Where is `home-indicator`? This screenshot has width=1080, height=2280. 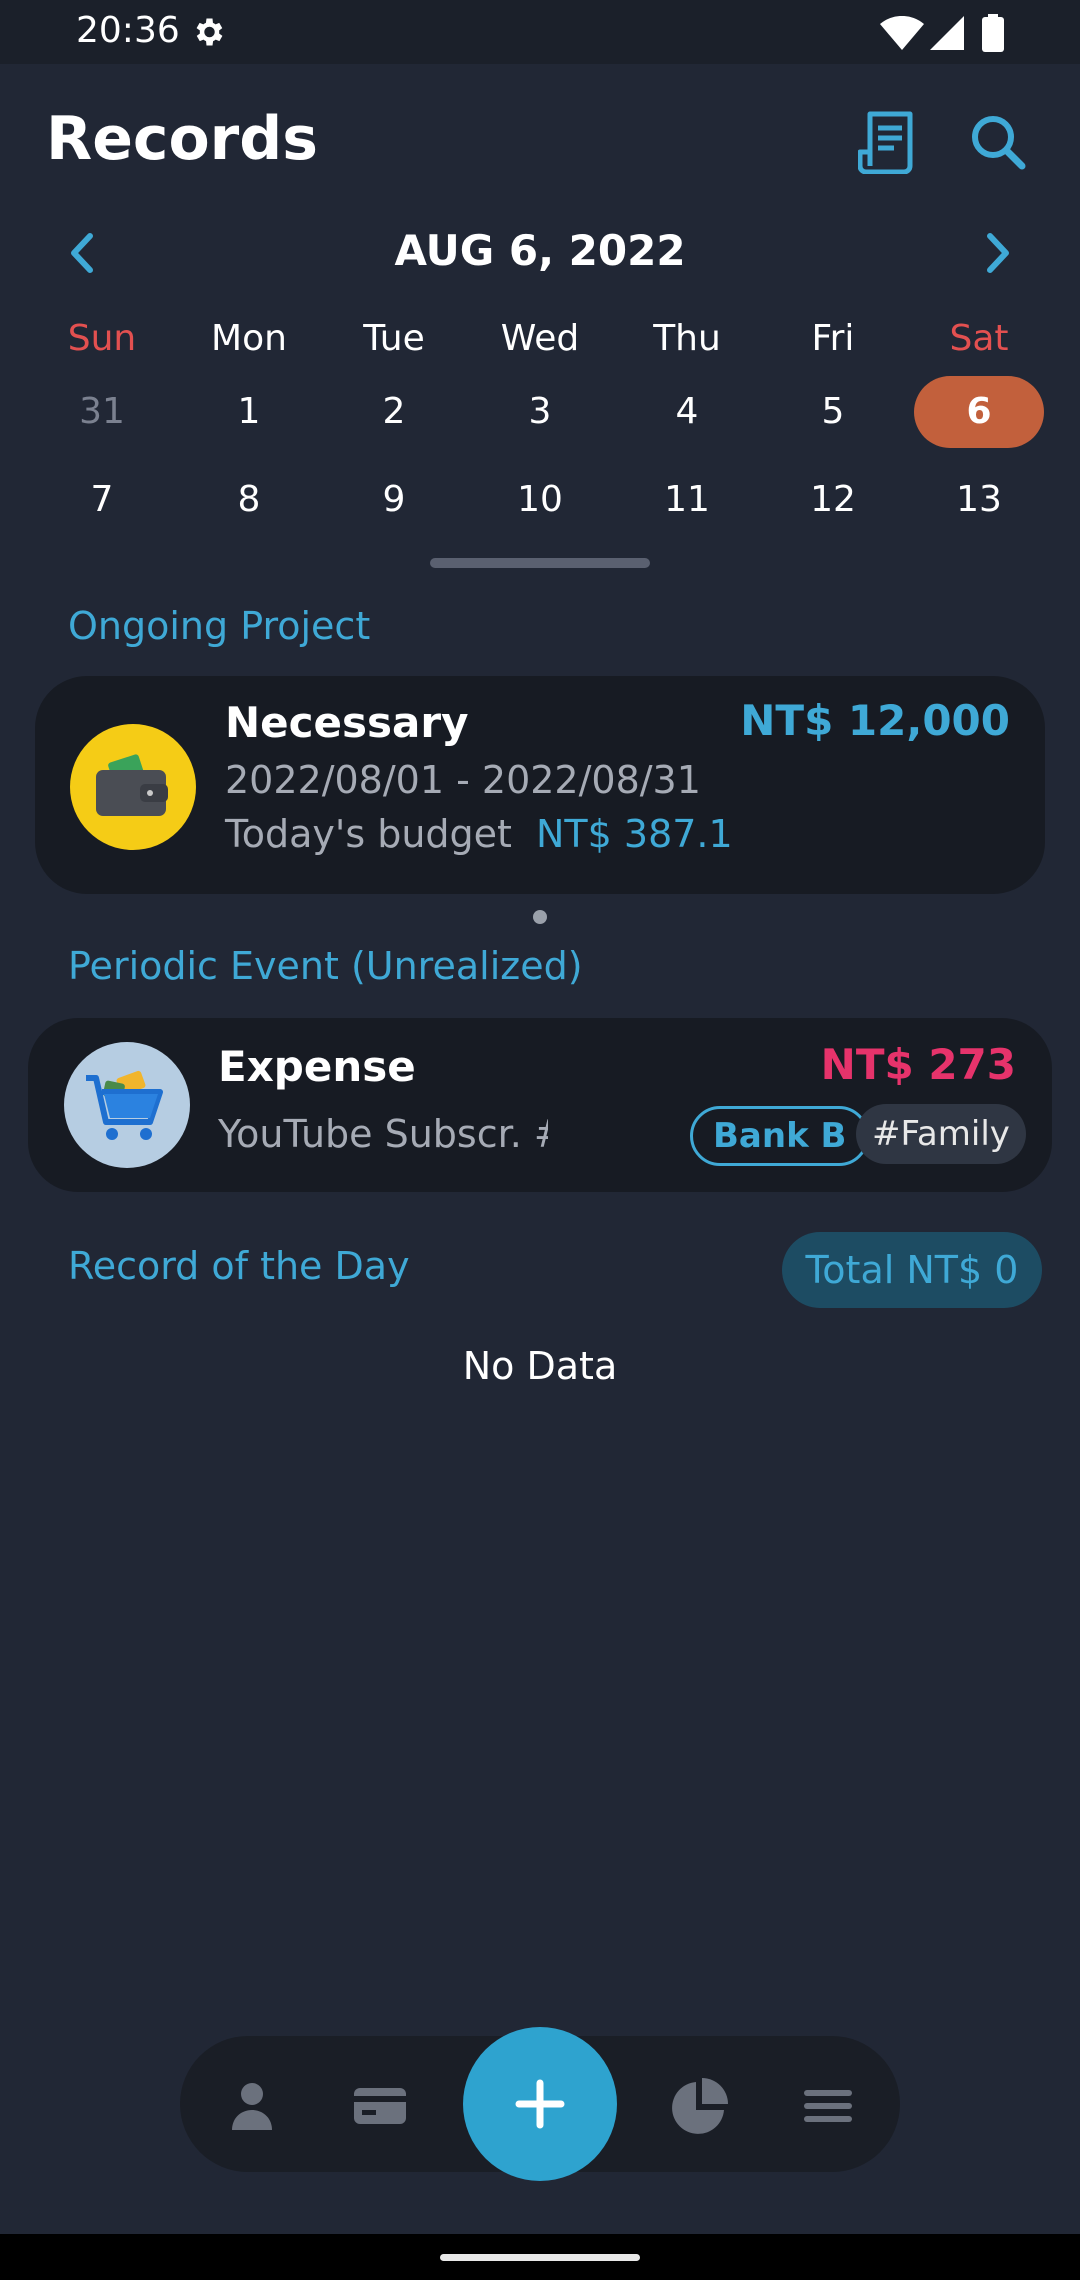
home-indicator is located at coordinates (540, 2257).